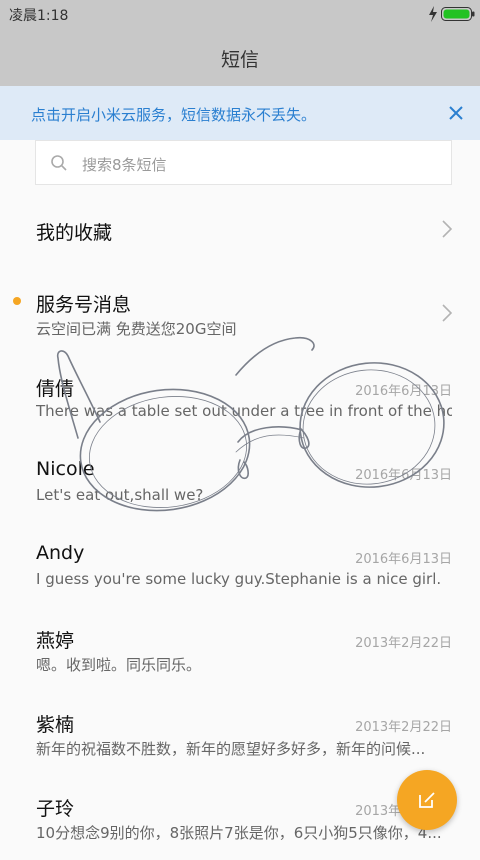  Describe the element at coordinates (240, 314) in the screenshot. I see `service-messages-row: 服务号消息 云空间已满 免费送您20G空间` at that location.